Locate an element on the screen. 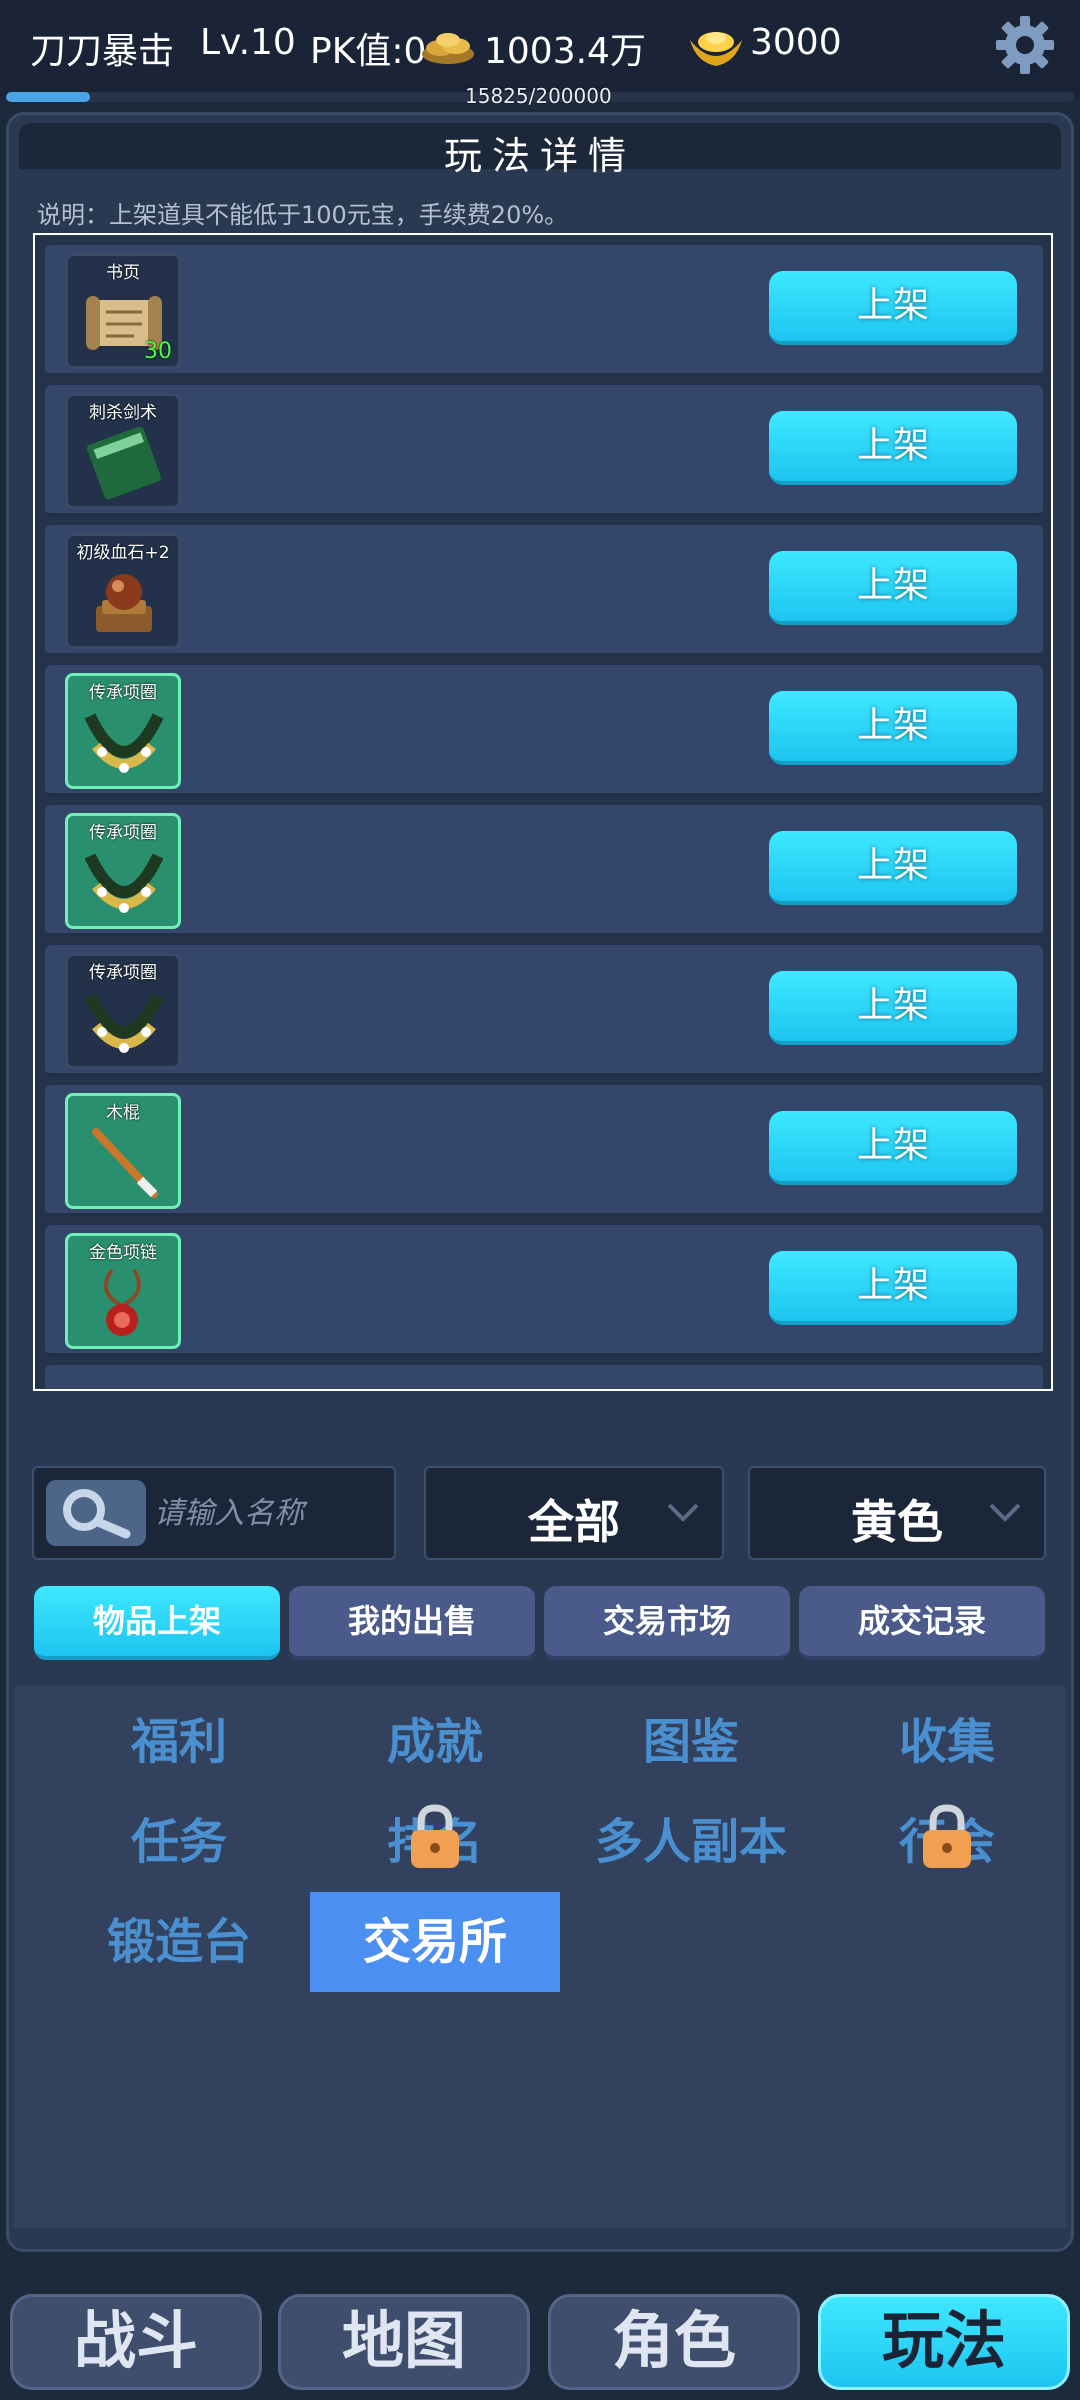 This screenshot has height=2400, width=1080. tab-my-sales: 我的出售 is located at coordinates (412, 1623).